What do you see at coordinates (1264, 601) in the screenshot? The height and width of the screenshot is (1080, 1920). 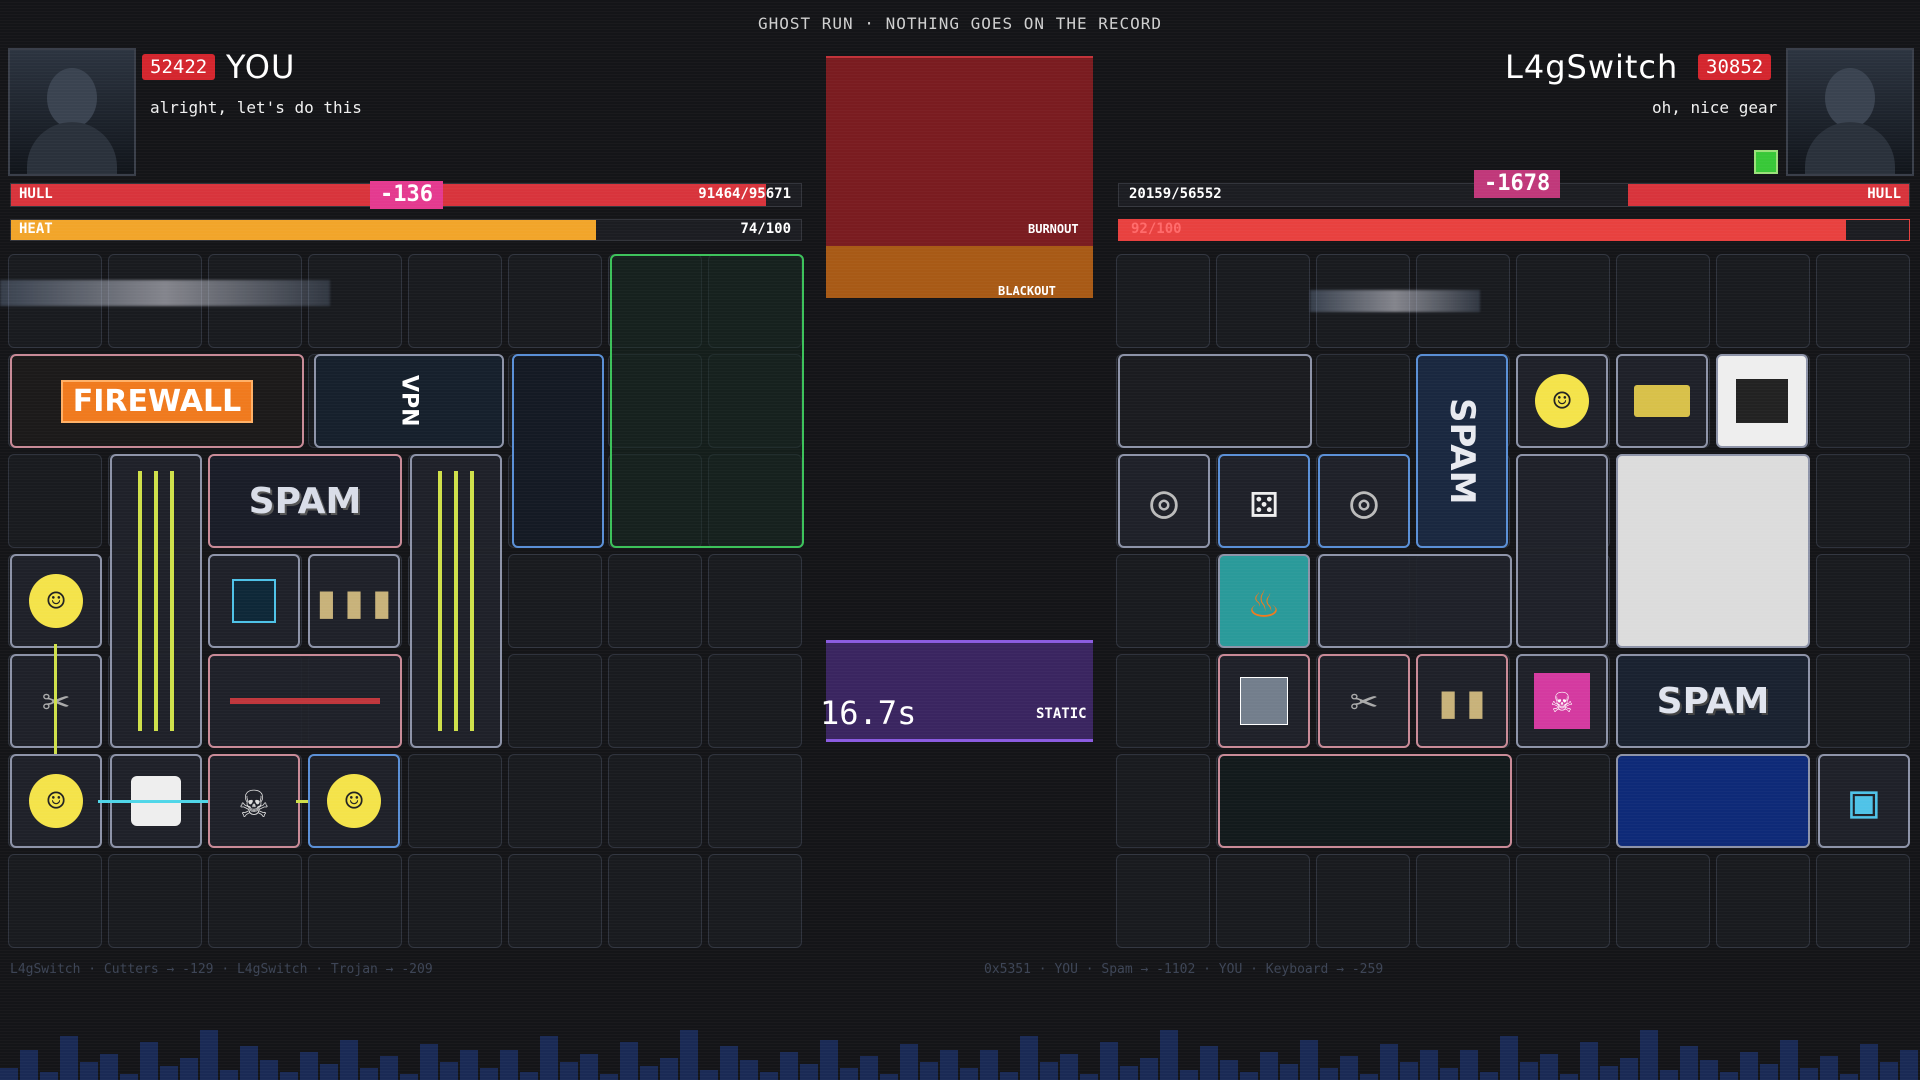 I see `opponent-flame-item: ♨` at bounding box center [1264, 601].